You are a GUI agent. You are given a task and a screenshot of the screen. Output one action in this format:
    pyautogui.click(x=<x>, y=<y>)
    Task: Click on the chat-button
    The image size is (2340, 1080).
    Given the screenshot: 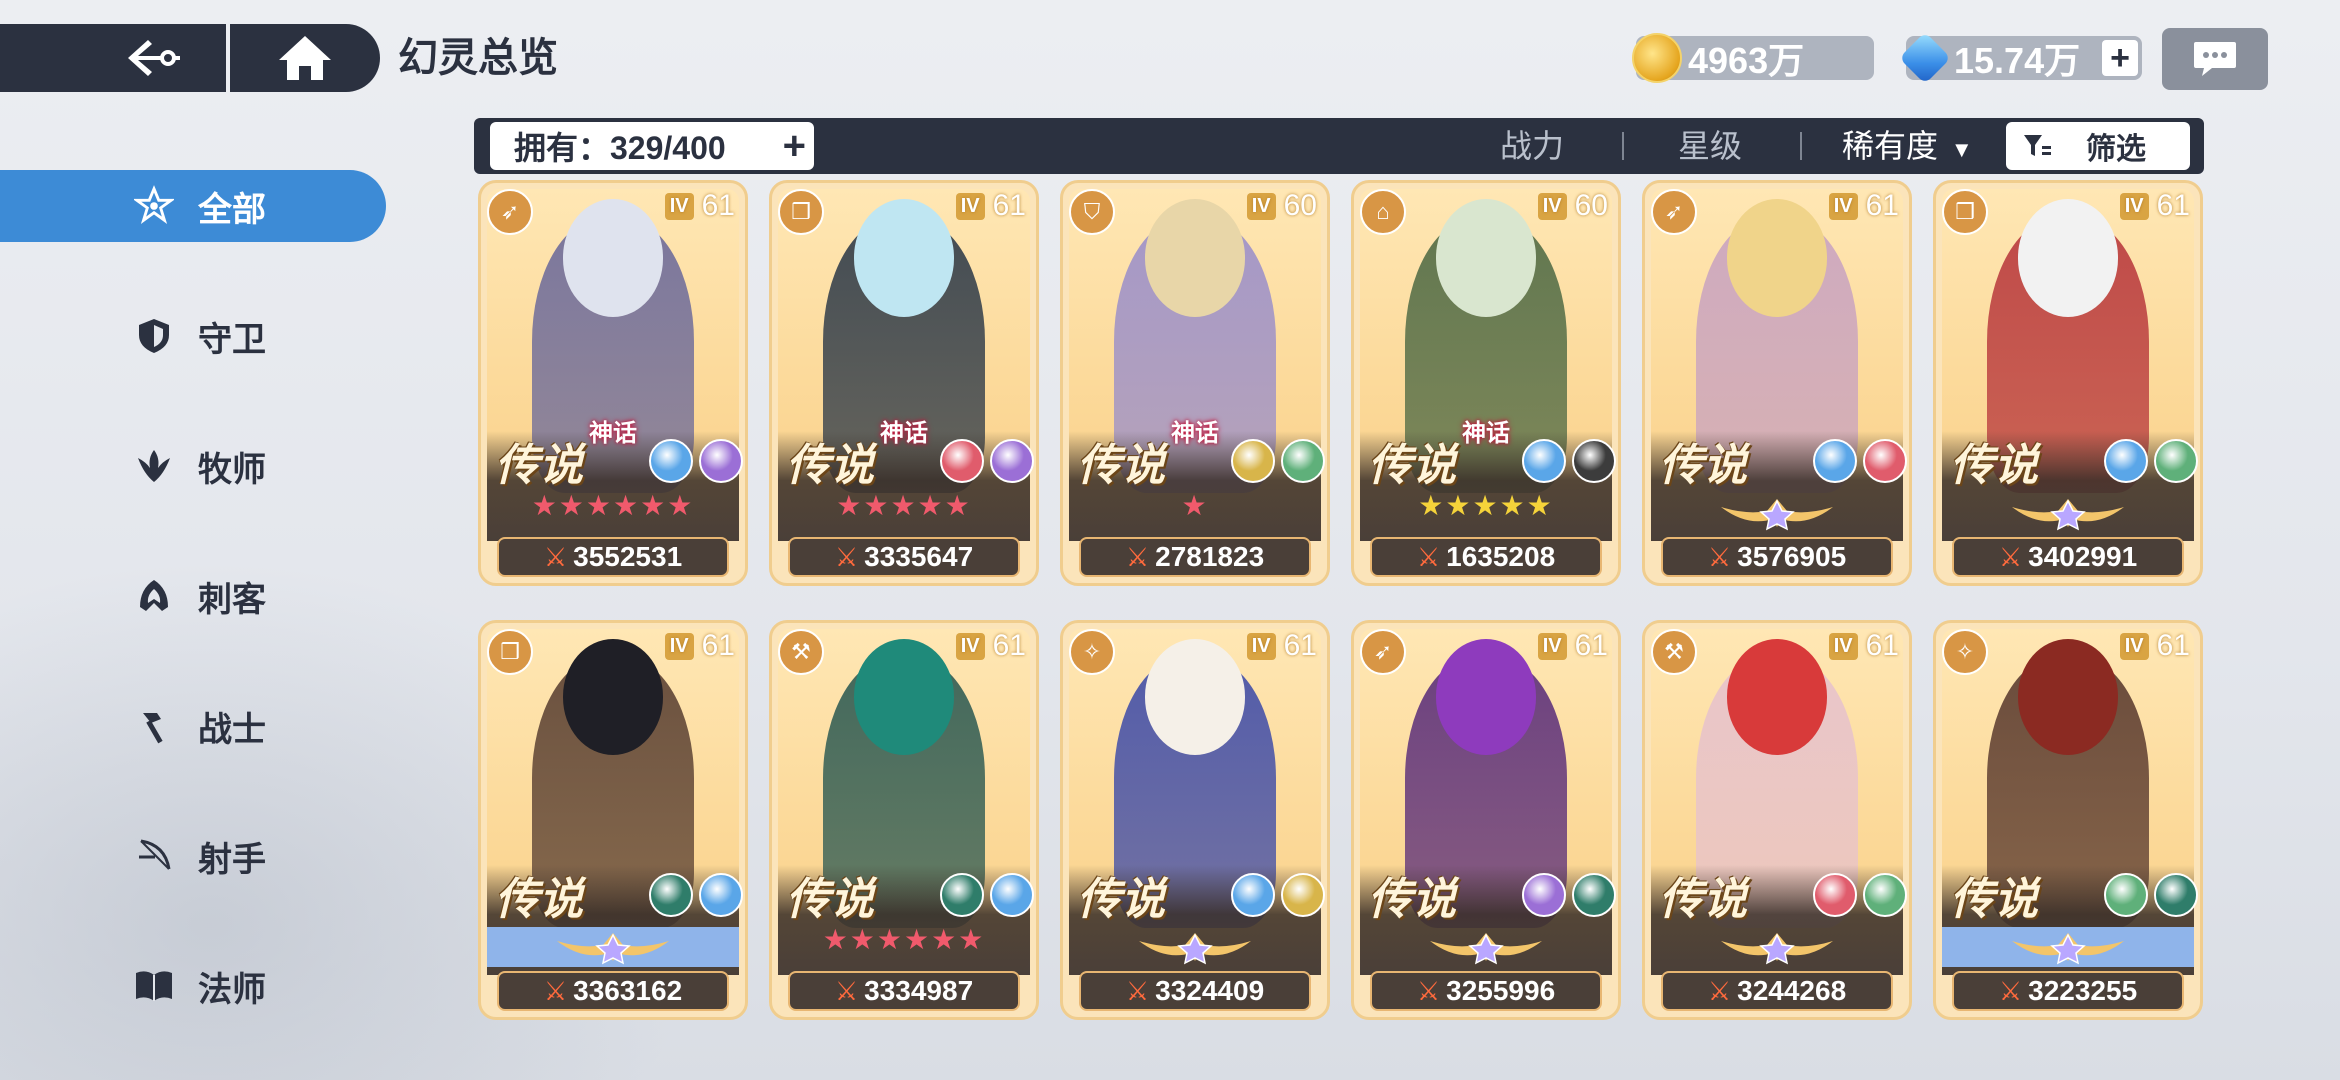 What is the action you would take?
    pyautogui.click(x=2215, y=59)
    